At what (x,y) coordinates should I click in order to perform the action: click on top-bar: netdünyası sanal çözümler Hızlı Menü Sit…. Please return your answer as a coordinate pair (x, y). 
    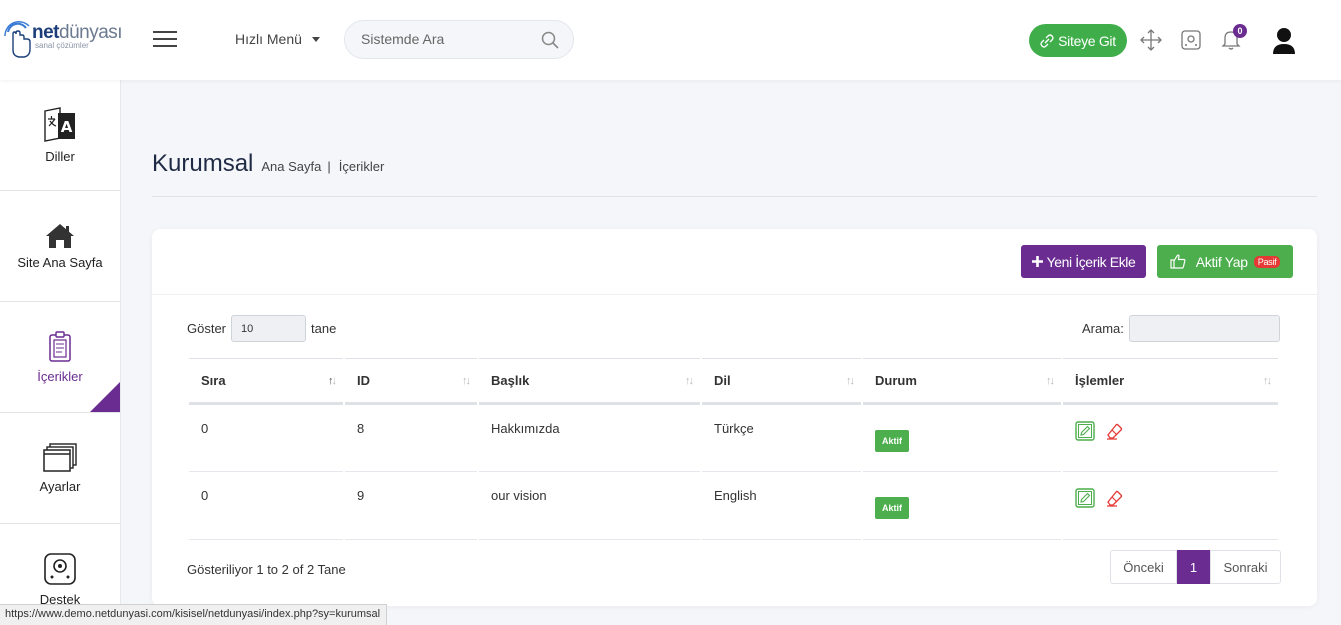
    Looking at the image, I should click on (670, 40).